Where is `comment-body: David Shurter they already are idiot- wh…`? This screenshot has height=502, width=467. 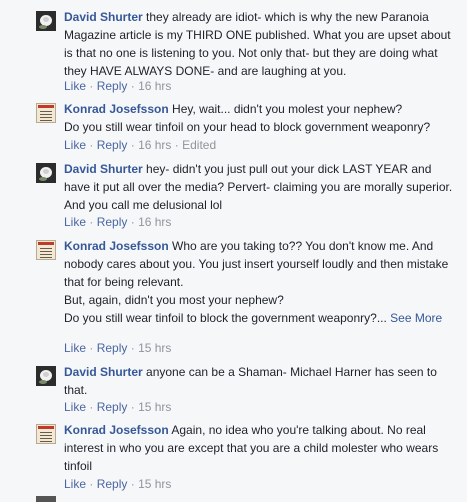
comment-body: David Shurter they already are idiot- wh… is located at coordinates (261, 44).